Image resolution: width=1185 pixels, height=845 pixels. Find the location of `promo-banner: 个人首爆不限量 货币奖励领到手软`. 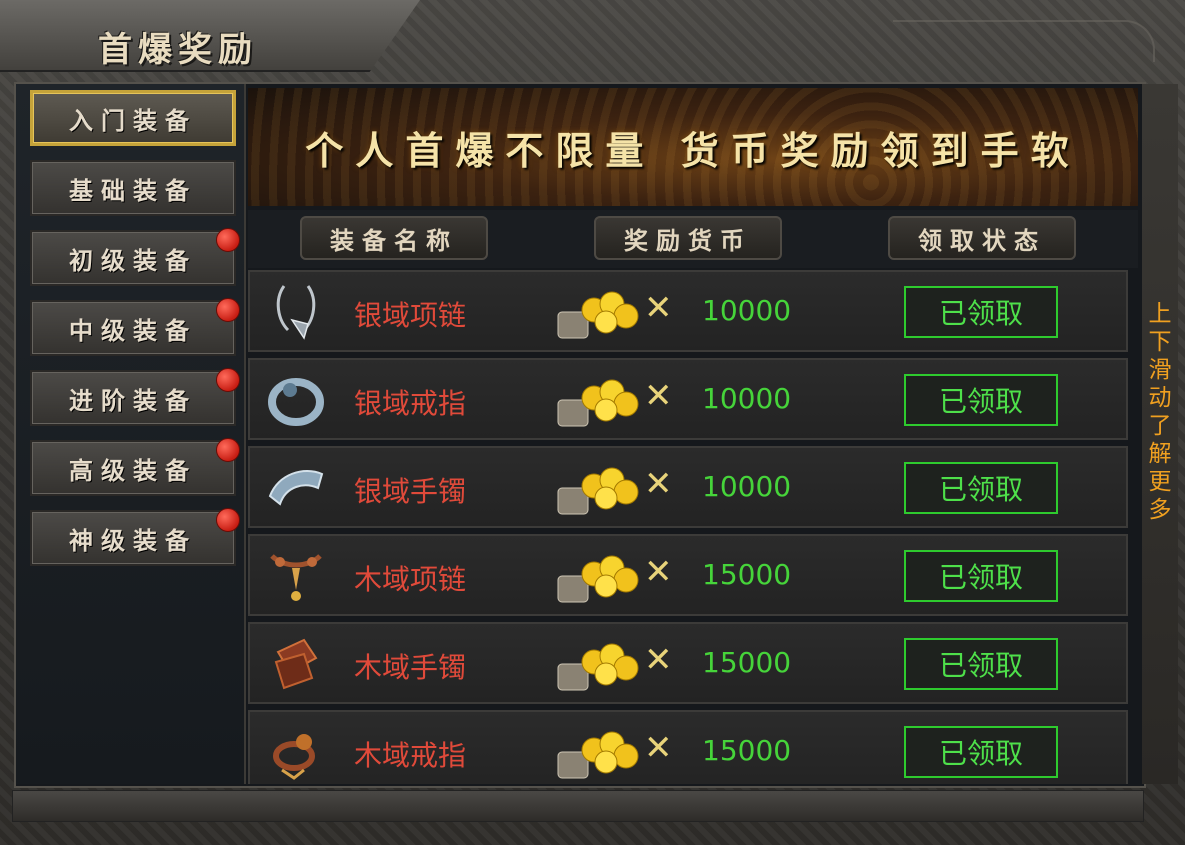

promo-banner: 个人首爆不限量 货币奖励领到手软 is located at coordinates (693, 147).